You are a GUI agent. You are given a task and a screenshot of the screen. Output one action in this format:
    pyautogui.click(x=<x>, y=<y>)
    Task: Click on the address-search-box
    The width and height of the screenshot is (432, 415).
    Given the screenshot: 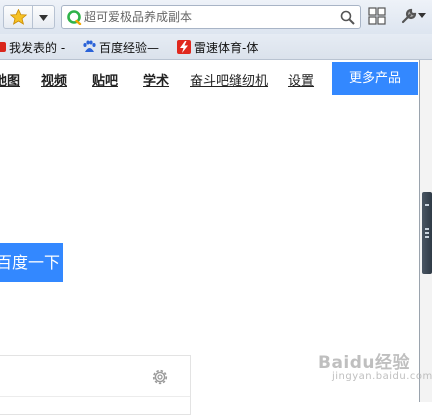 What is the action you would take?
    pyautogui.click(x=211, y=17)
    